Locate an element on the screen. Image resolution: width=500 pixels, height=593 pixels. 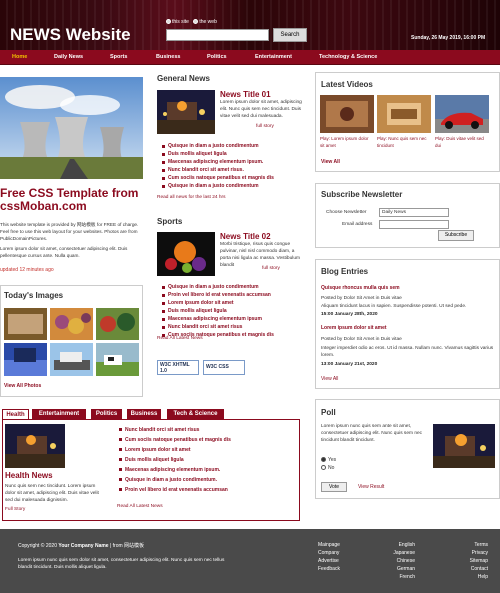
w3c-xhtml-badge: W3C XHTML 1.0 is located at coordinates (178, 367).